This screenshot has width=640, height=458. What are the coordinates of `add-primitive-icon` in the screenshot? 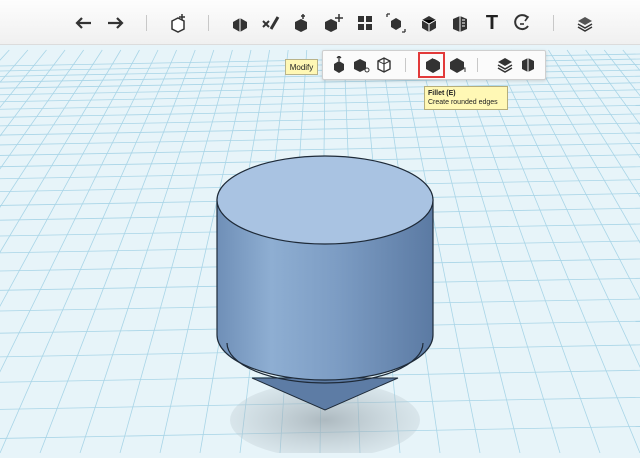 It's located at (178, 23).